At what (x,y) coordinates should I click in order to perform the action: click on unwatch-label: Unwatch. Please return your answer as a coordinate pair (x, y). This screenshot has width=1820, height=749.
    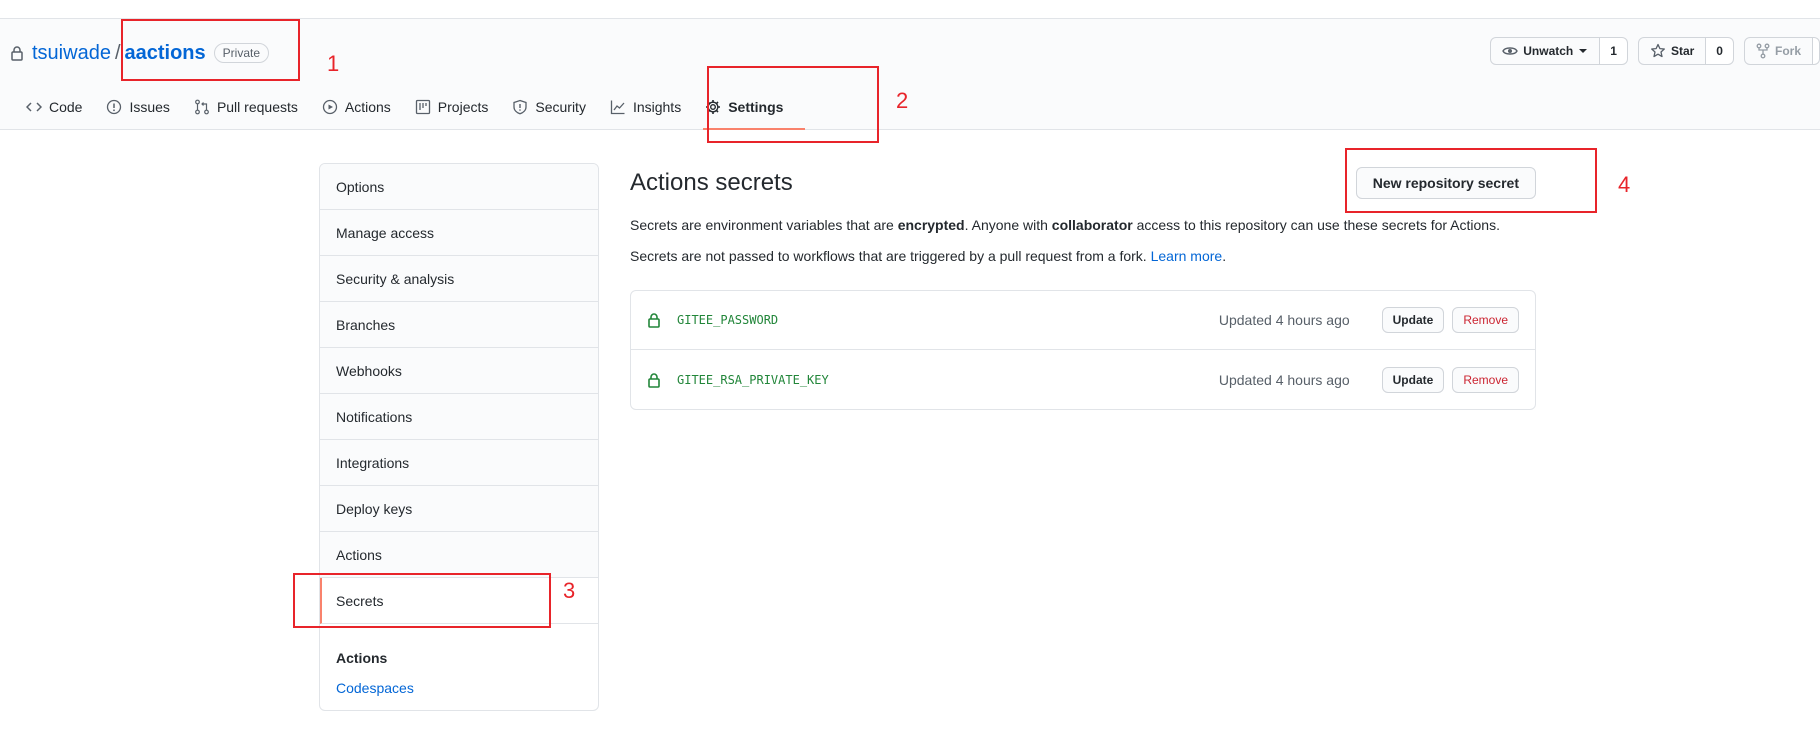
    Looking at the image, I should click on (1548, 51).